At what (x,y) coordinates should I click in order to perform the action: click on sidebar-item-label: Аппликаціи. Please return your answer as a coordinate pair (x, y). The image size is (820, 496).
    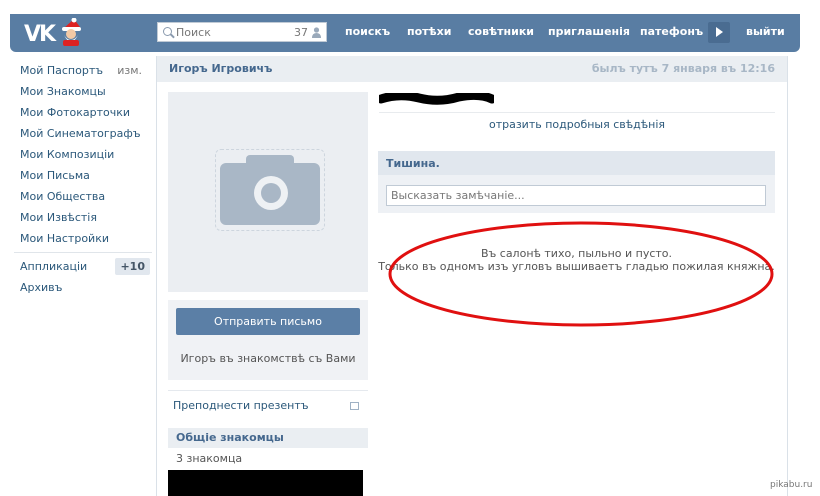
    Looking at the image, I should click on (54, 266).